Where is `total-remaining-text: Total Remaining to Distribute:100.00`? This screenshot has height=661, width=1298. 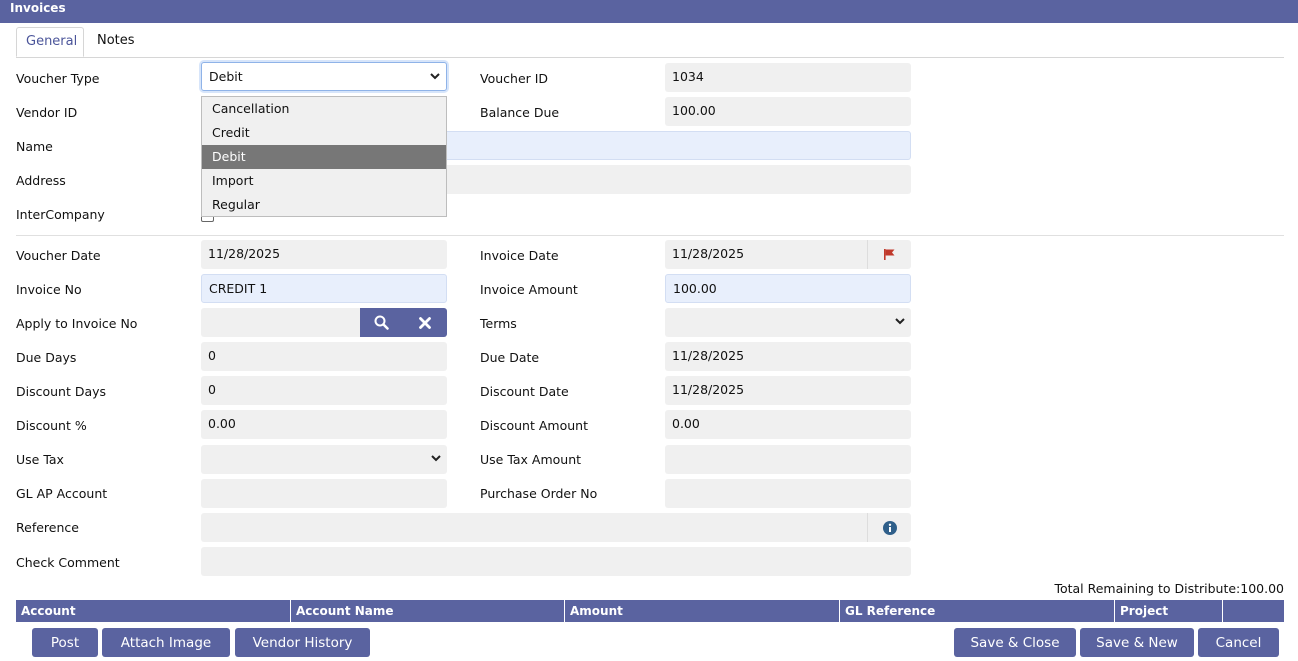 total-remaining-text: Total Remaining to Distribute:100.00 is located at coordinates (1169, 588).